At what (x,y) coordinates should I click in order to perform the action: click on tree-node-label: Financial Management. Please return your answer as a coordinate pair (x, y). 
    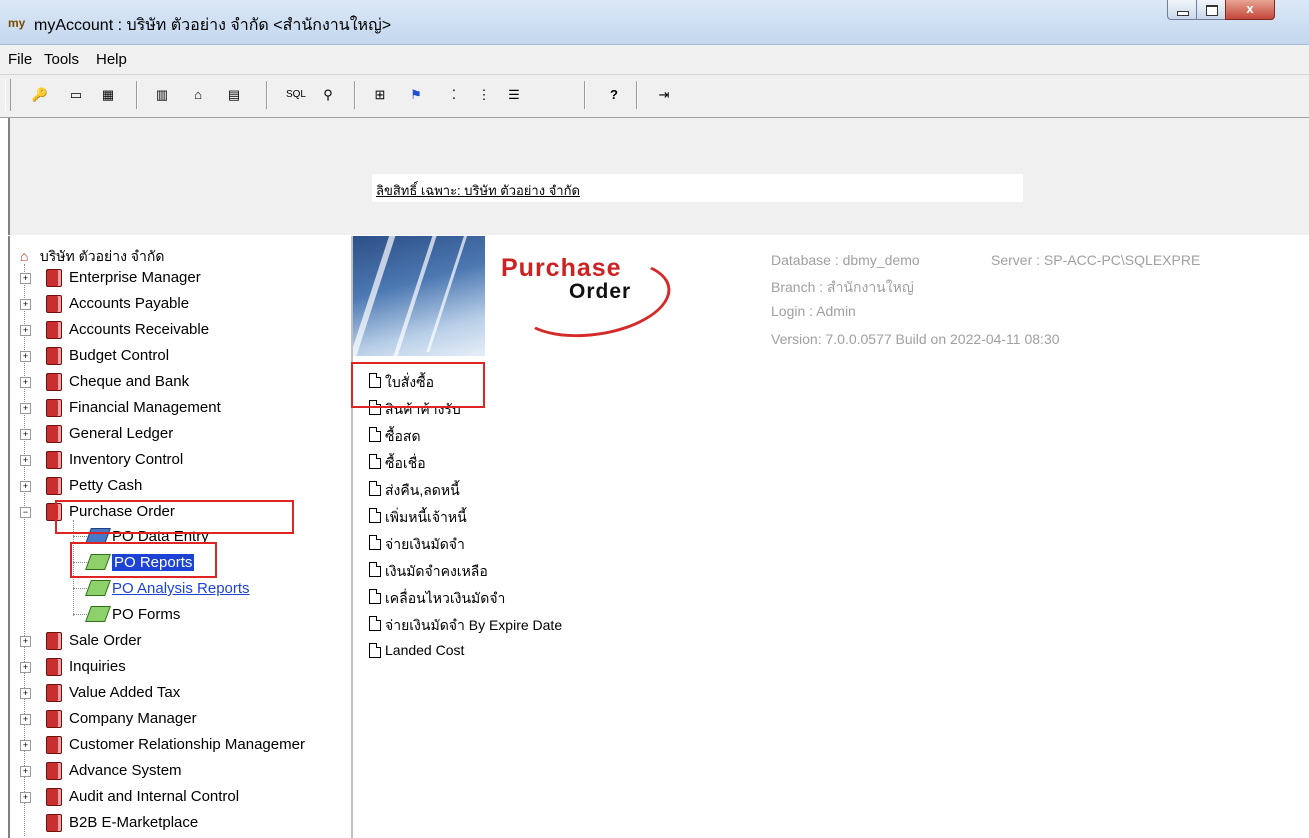
    Looking at the image, I should click on (145, 407).